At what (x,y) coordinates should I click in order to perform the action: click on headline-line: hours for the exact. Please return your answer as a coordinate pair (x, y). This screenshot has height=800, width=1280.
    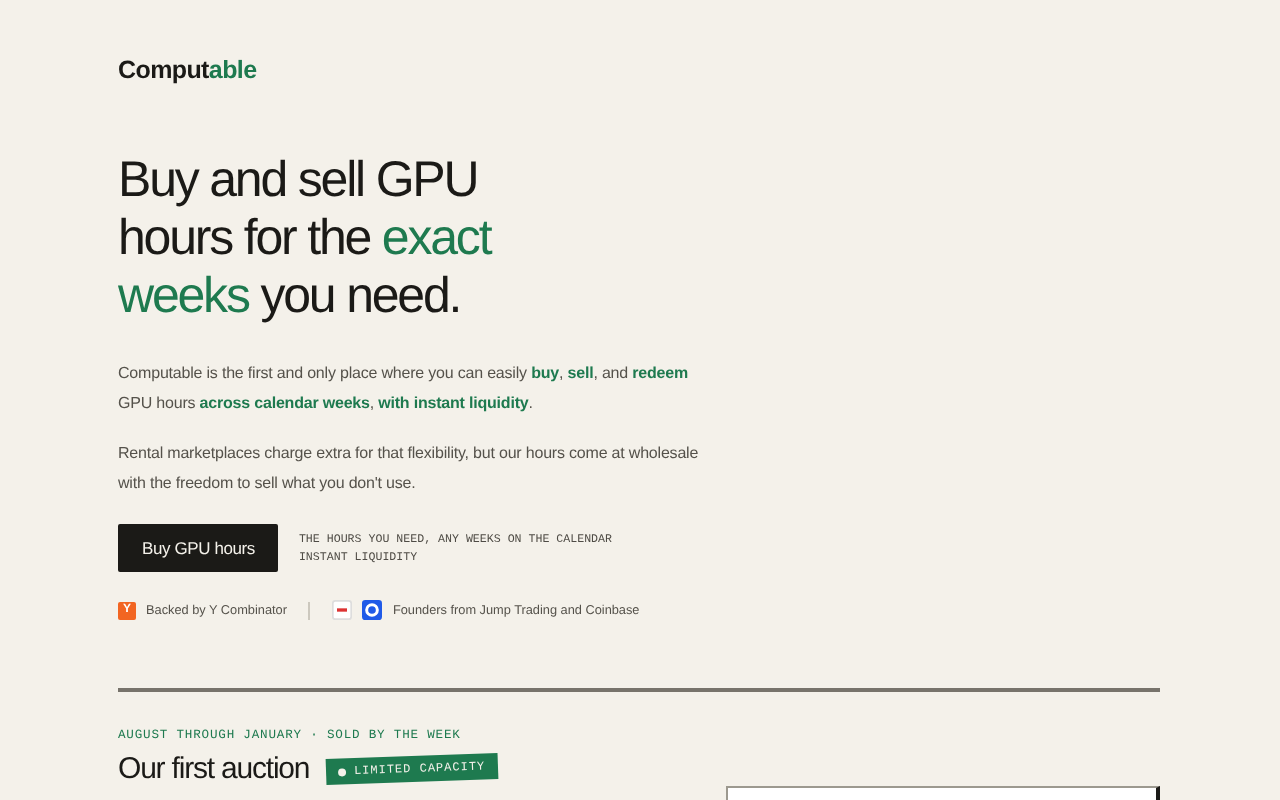
    Looking at the image, I should click on (304, 239).